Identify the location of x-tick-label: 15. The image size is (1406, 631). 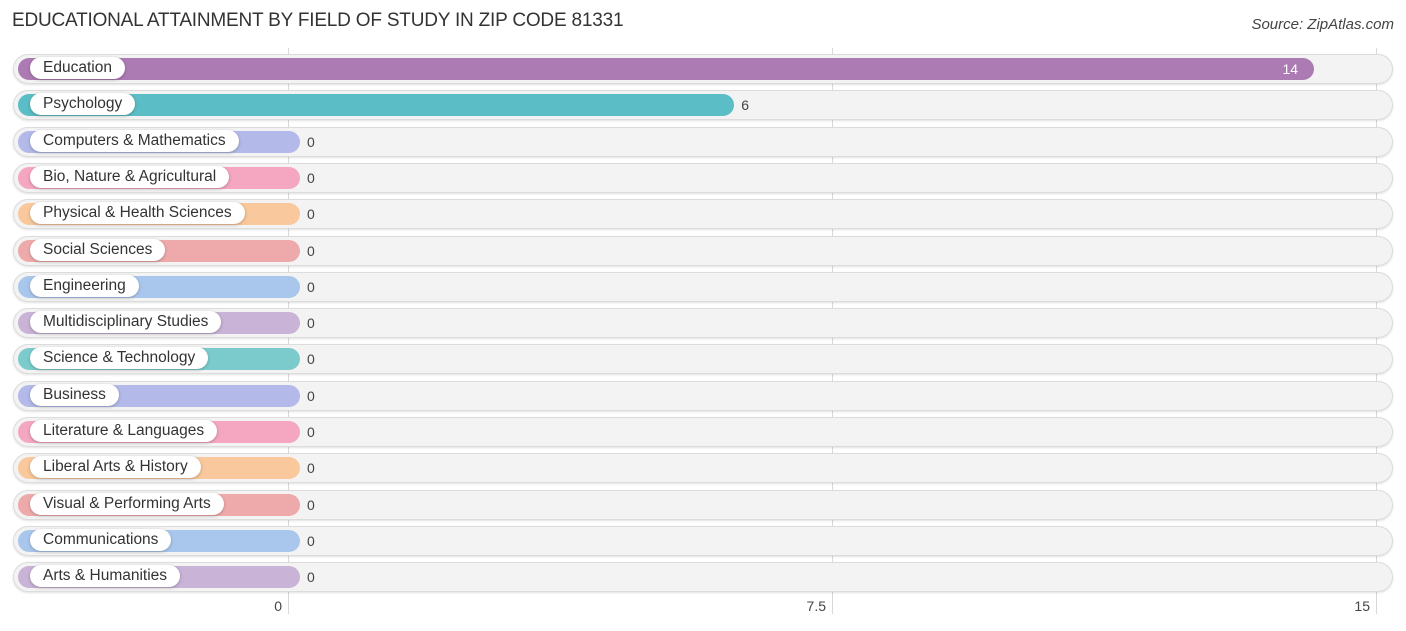
(1362, 606).